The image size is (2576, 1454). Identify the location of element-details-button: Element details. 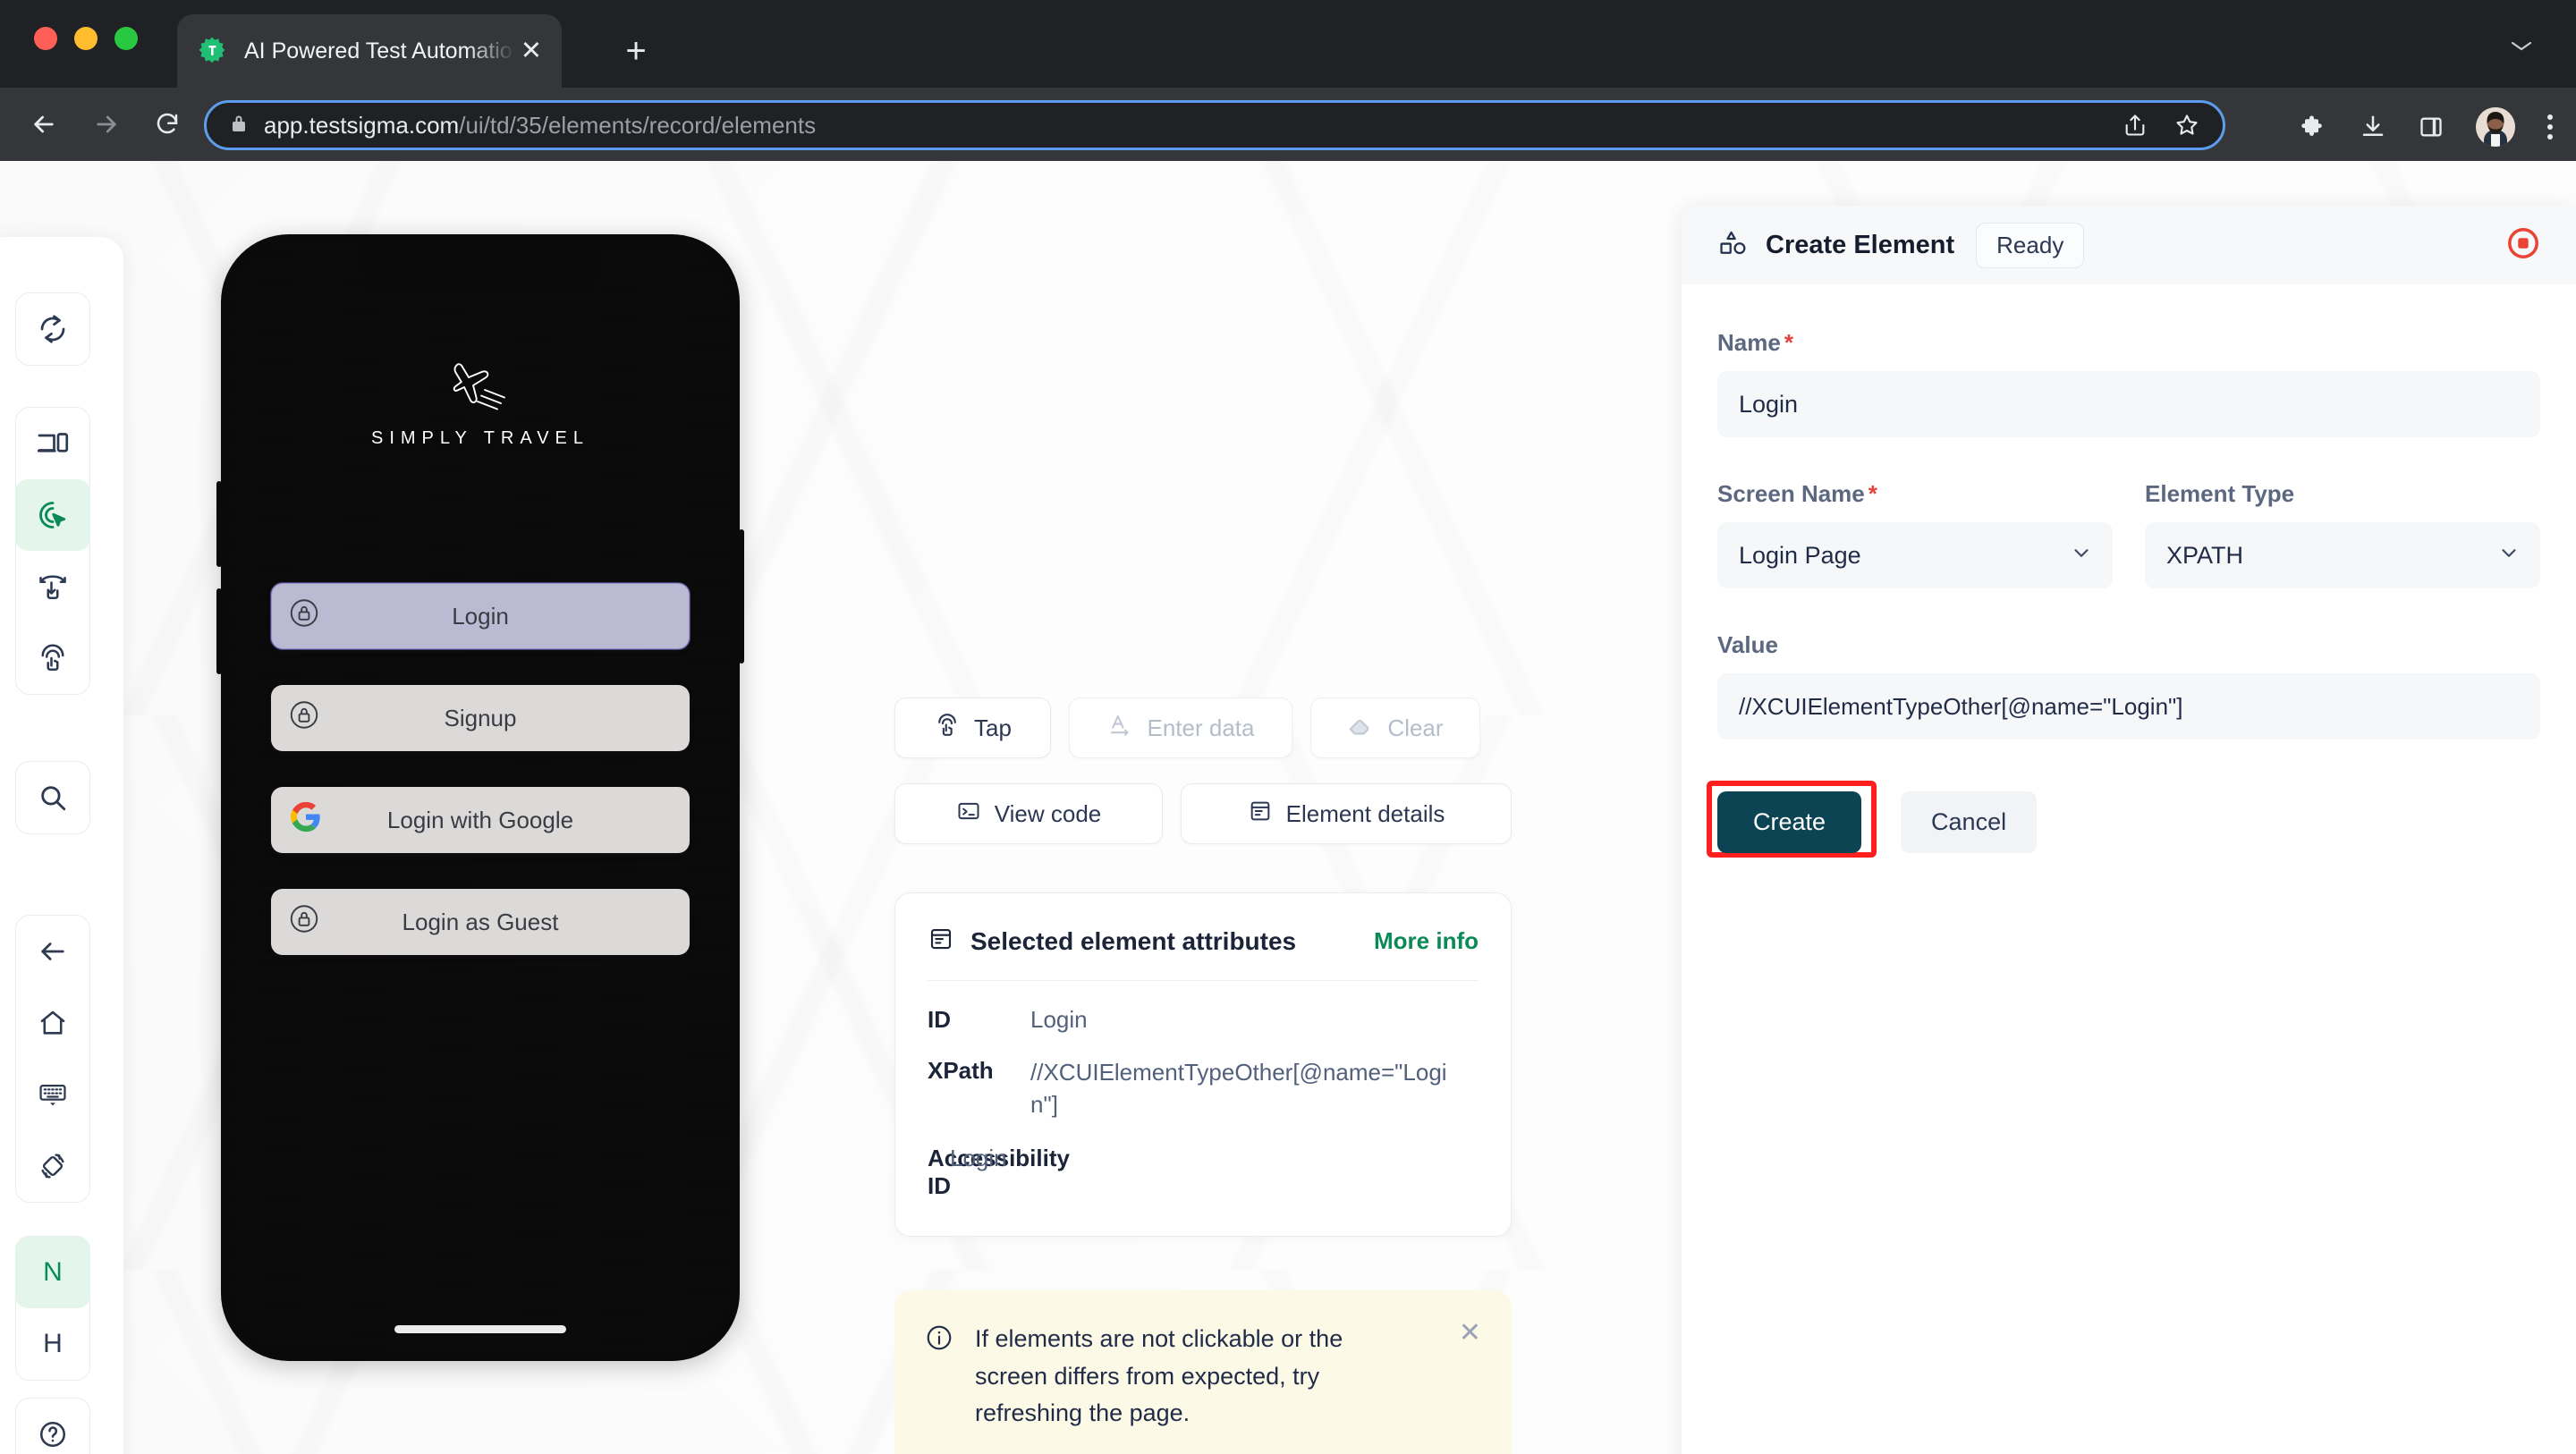
(1346, 814).